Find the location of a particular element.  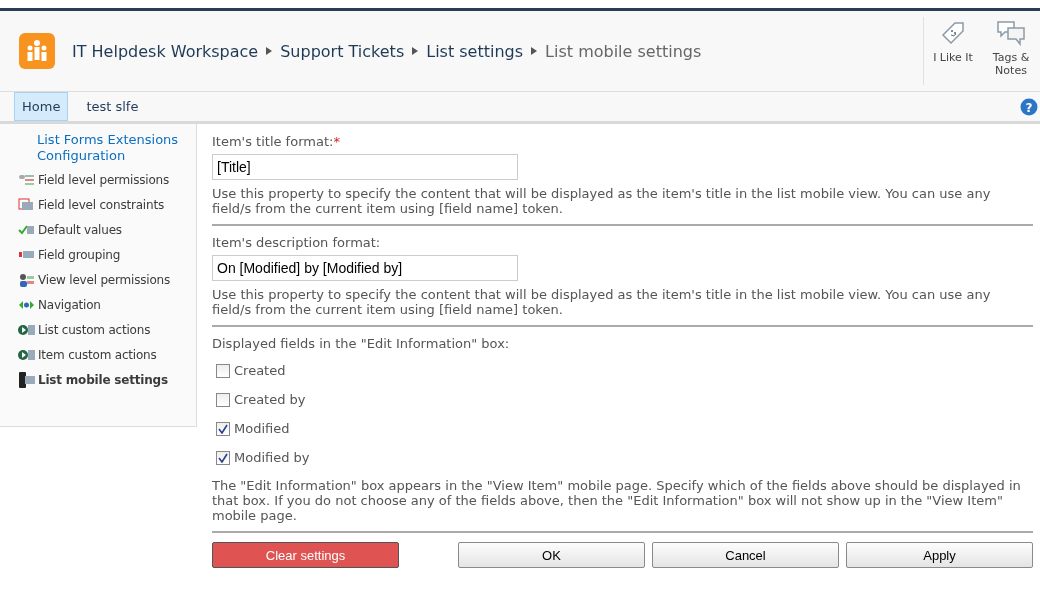

sidebar-link: Default values is located at coordinates (80, 229).